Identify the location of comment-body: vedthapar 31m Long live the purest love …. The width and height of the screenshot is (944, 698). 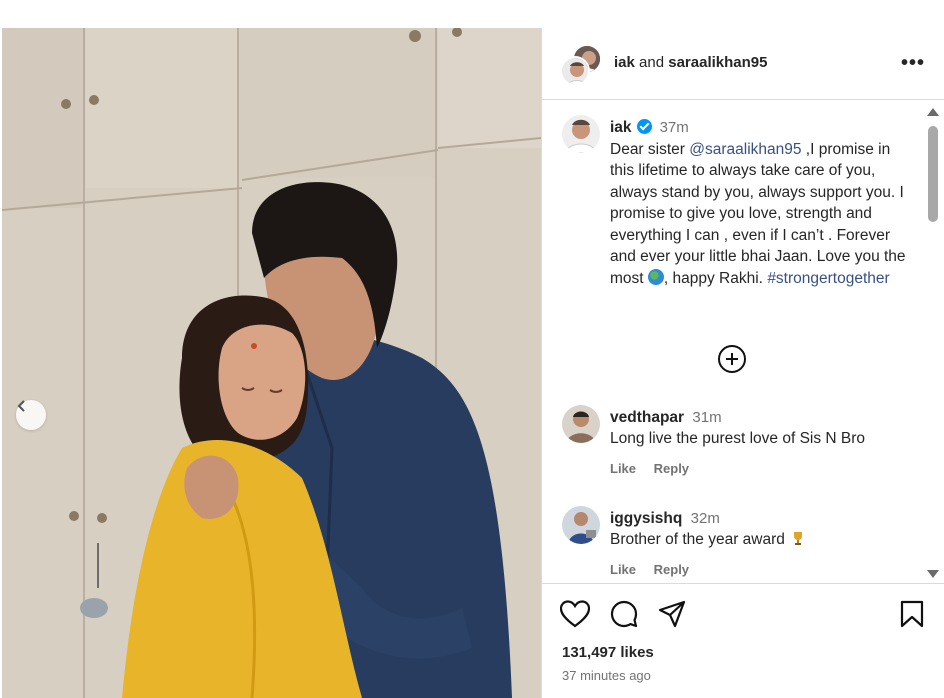
(760, 428).